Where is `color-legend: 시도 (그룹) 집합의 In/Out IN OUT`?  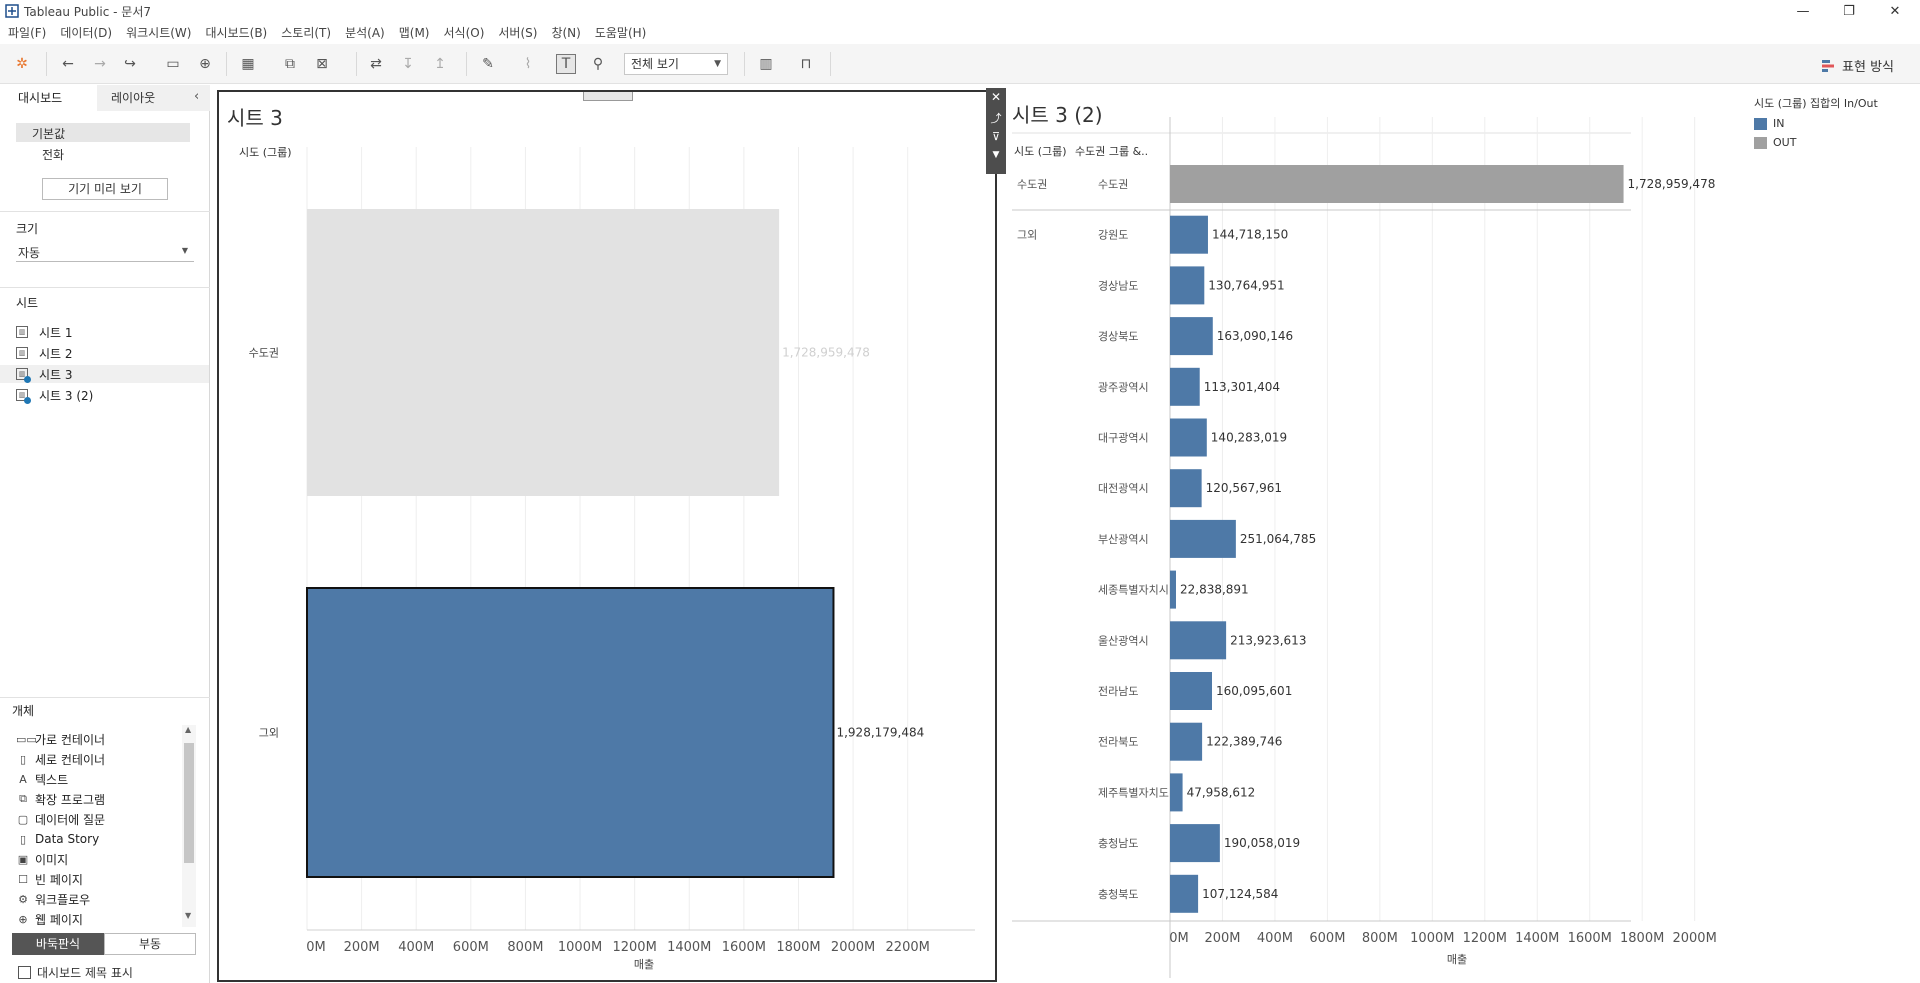 color-legend: 시도 (그룹) 집합의 In/Out IN OUT is located at coordinates (1834, 122).